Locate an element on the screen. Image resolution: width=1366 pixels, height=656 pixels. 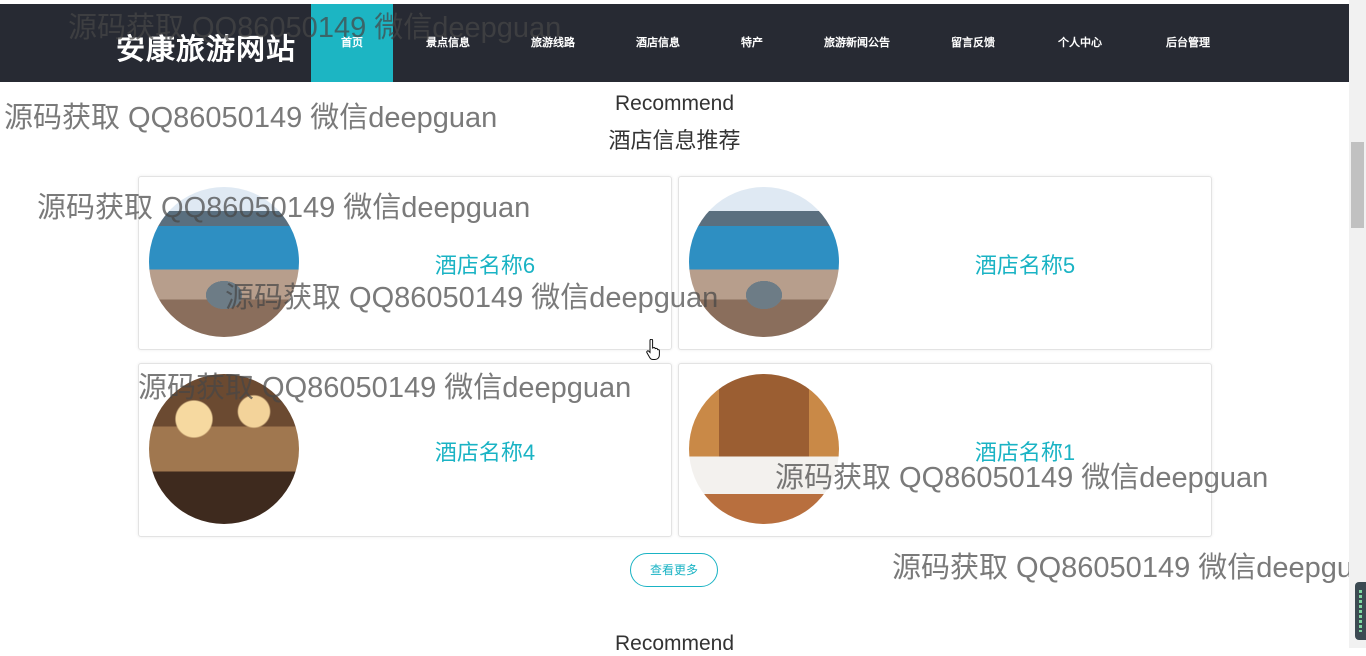
hotel-name: 酒店名称1 is located at coordinates (945, 451).